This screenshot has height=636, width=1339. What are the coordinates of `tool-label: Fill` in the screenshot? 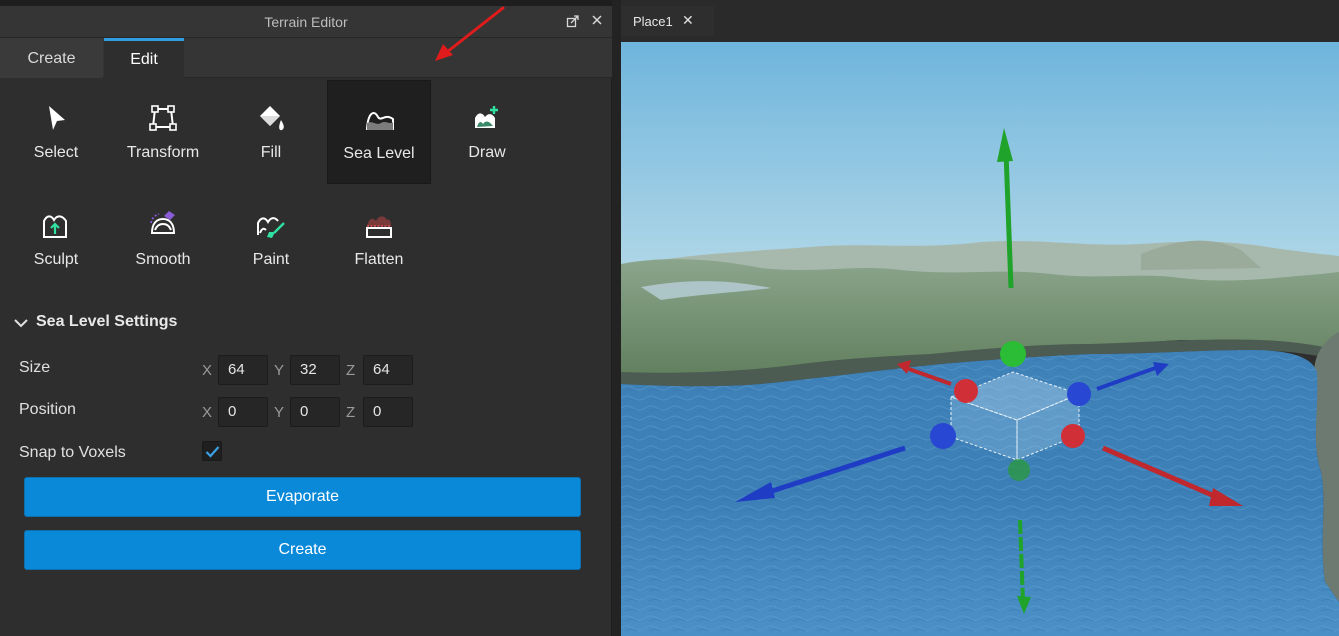 It's located at (271, 152).